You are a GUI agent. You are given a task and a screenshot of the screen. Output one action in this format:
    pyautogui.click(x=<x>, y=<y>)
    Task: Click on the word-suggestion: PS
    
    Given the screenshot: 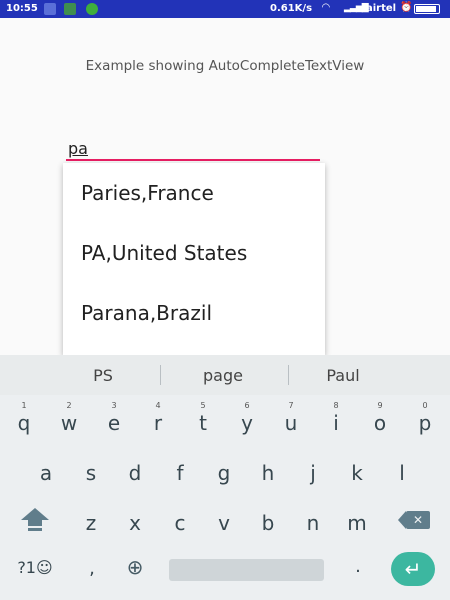 What is the action you would take?
    pyautogui.click(x=103, y=375)
    